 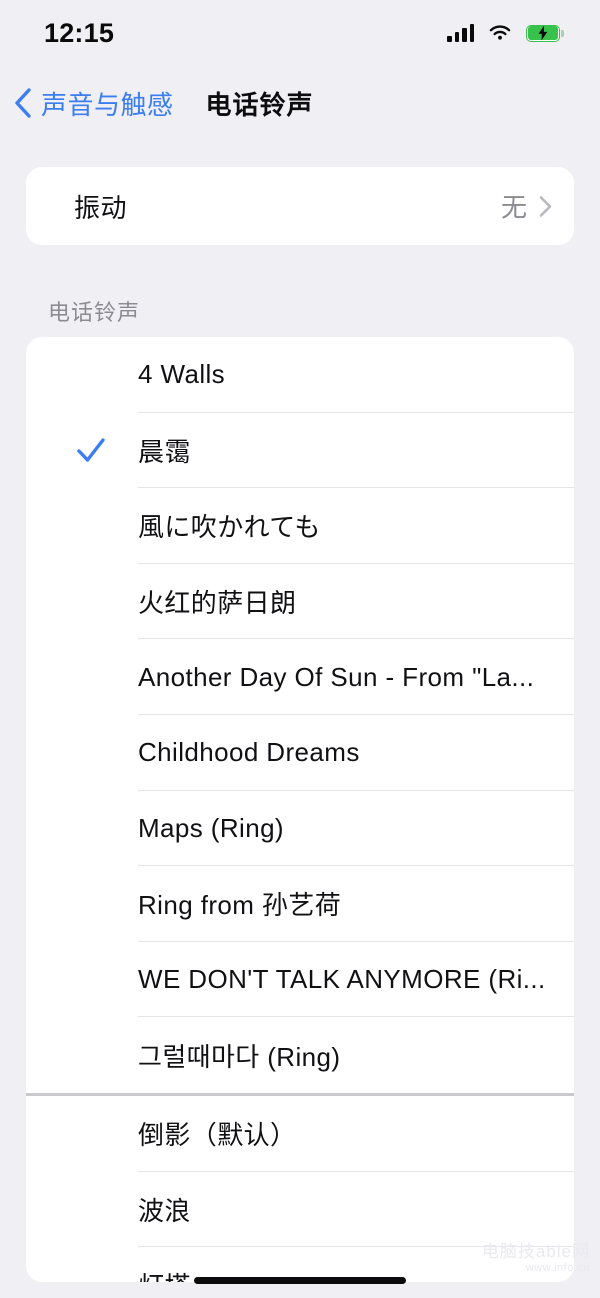 I want to click on ringtone-row: Ring from 孙艺荷, so click(x=300, y=904).